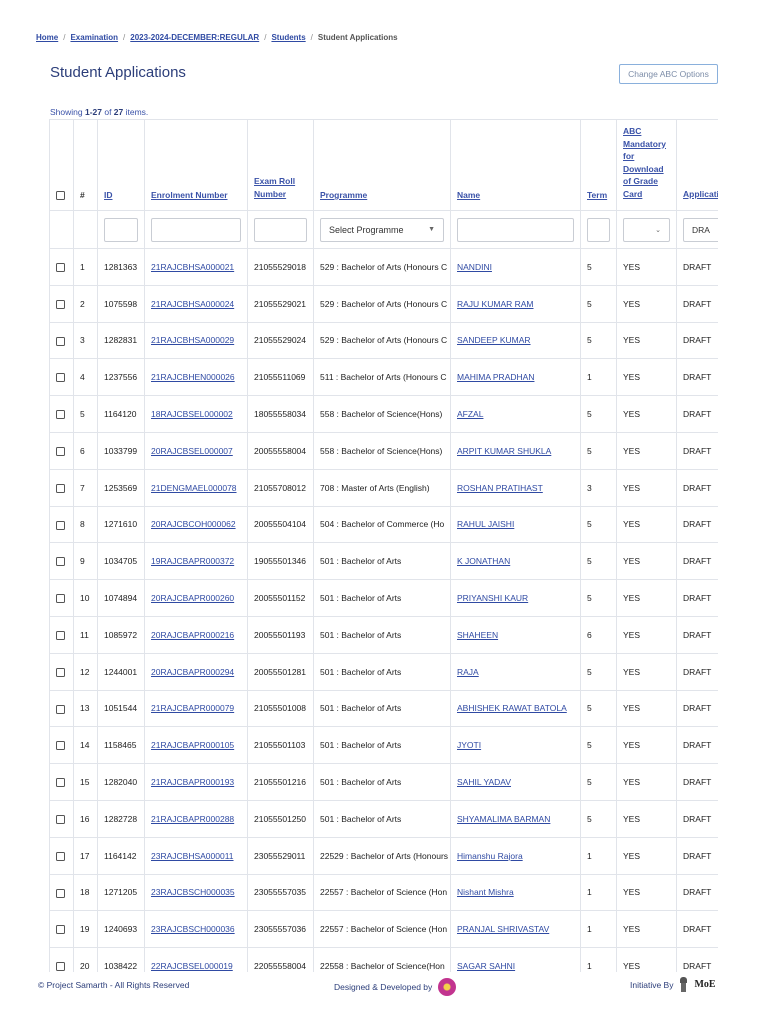 This screenshot has height=1024, width=768. Describe the element at coordinates (470, 414) in the screenshot. I see `row-name-link: AFZAL` at that location.